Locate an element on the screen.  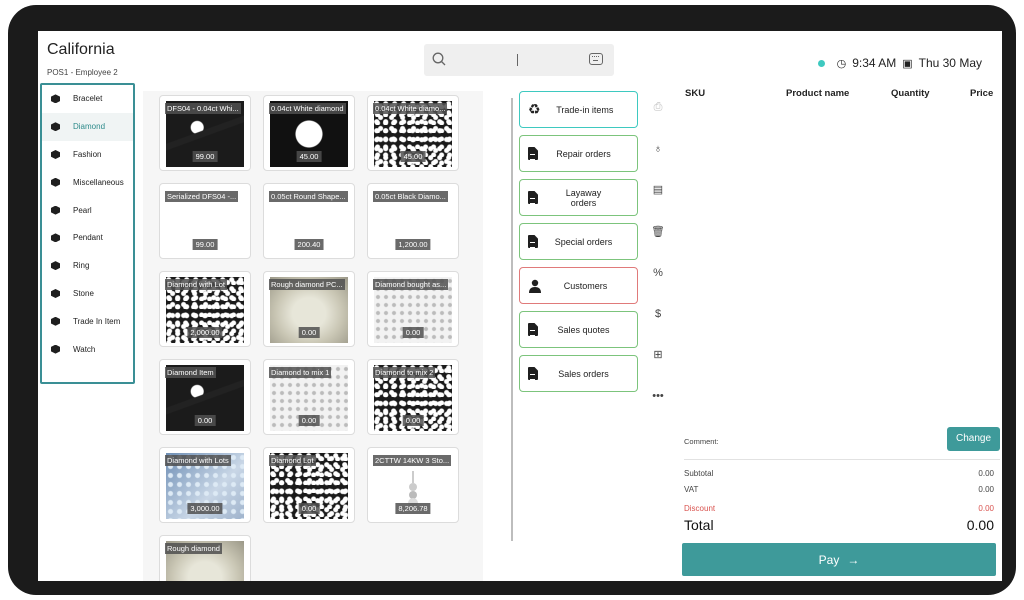
clock-icon: ◷ is located at coordinates (841, 63).